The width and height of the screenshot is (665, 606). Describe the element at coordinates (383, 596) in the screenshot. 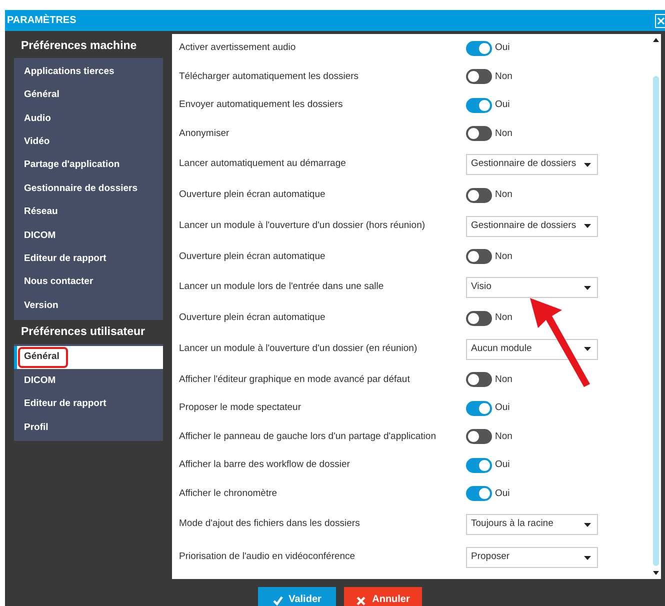

I see `cancel-button: Annuler` at that location.